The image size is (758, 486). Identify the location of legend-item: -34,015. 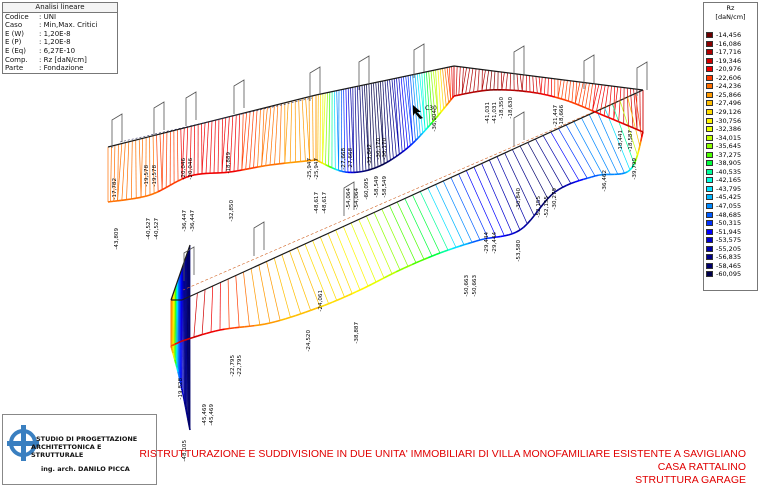
(723, 138).